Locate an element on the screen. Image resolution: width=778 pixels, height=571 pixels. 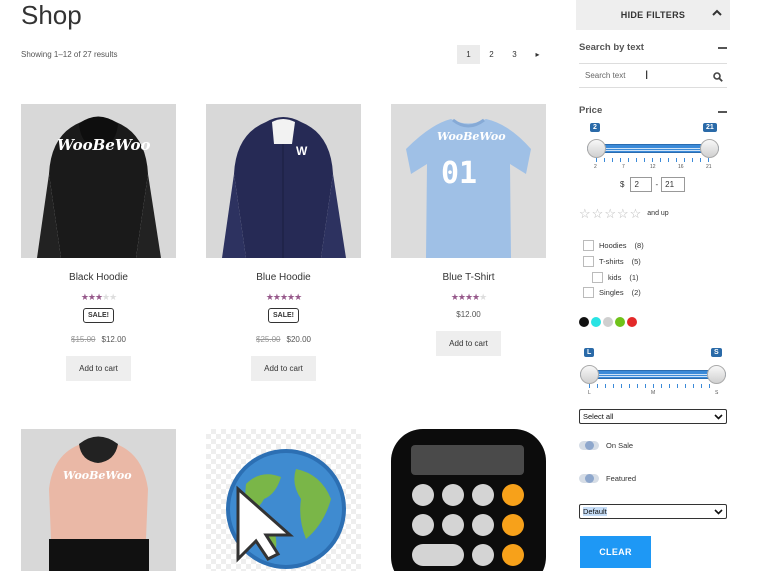
price-tick-label: 16 is located at coordinates (681, 167).